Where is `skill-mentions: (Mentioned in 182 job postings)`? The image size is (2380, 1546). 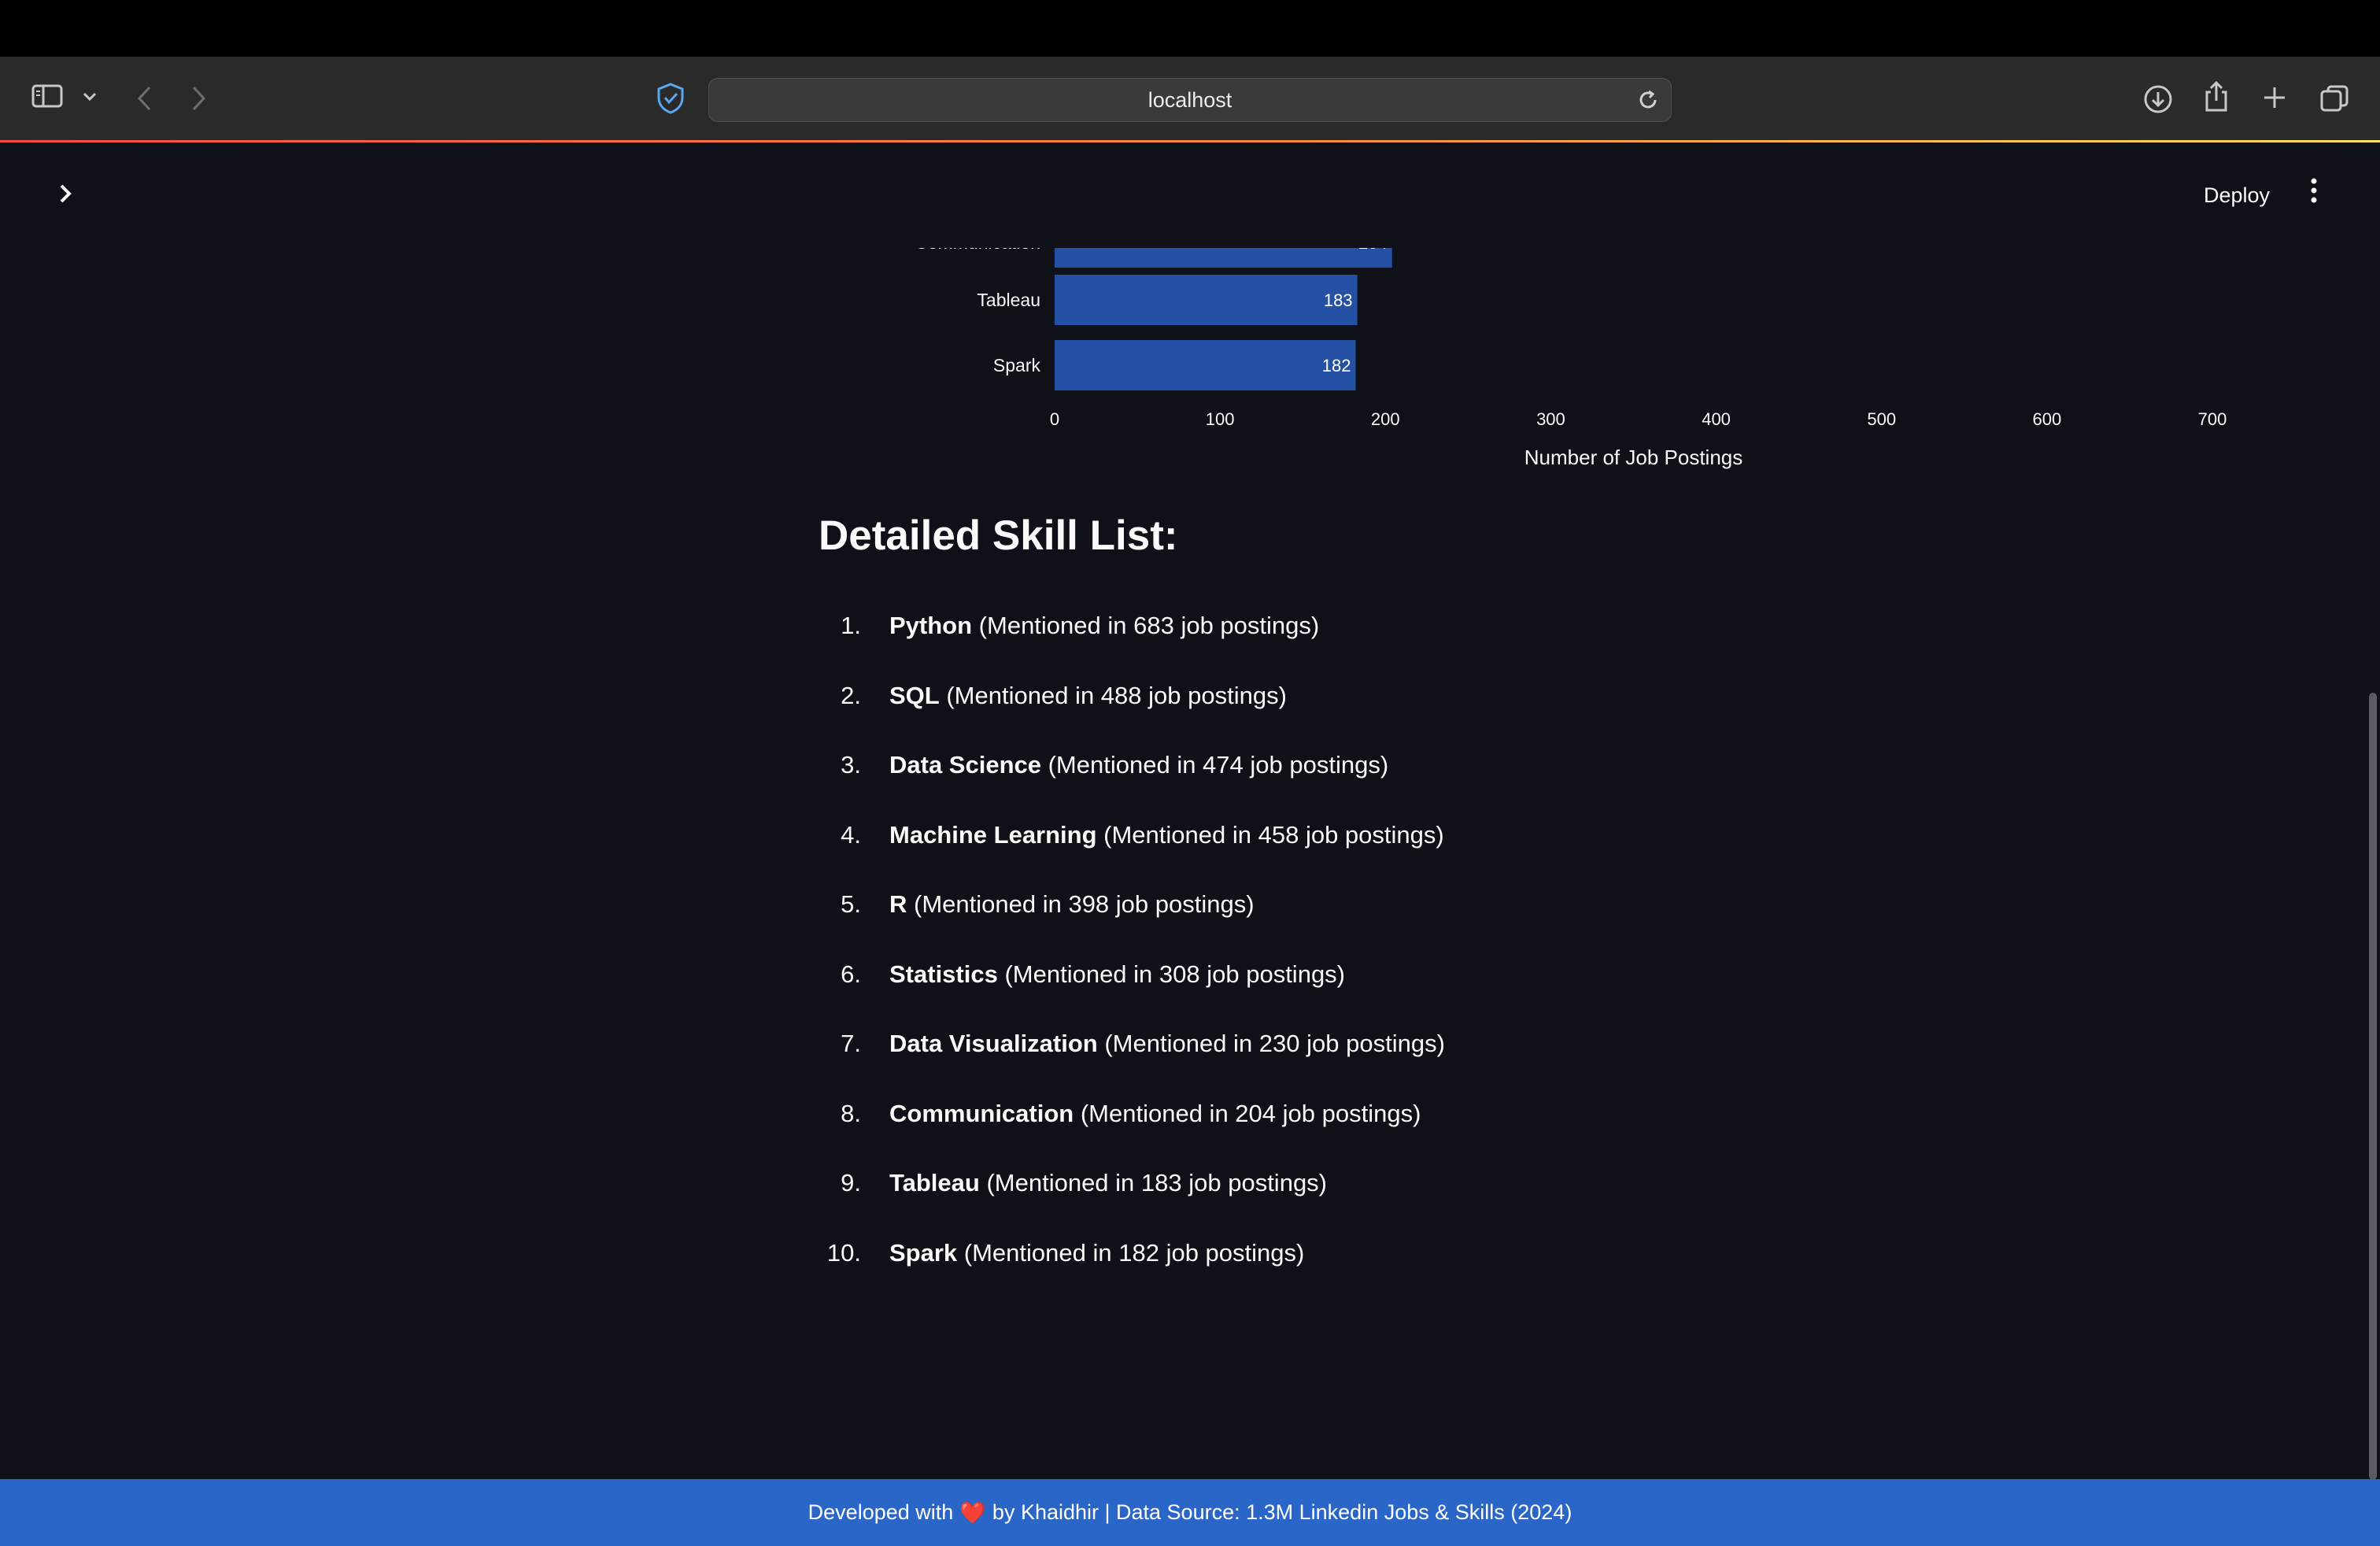
skill-mentions: (Mentioned in 182 job postings) is located at coordinates (1131, 1253).